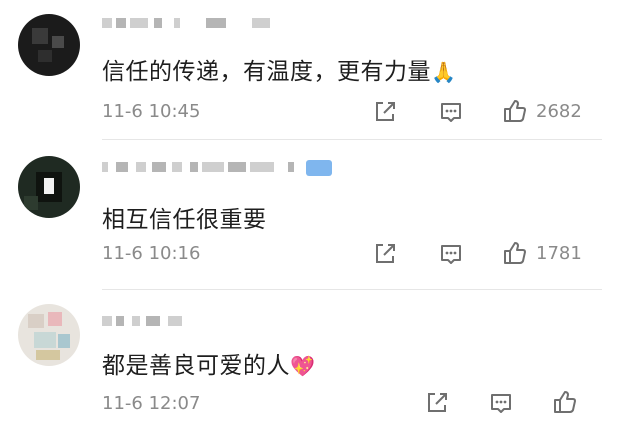 The image size is (620, 430). What do you see at coordinates (151, 403) in the screenshot?
I see `comment-time: 11-6 12:07` at bounding box center [151, 403].